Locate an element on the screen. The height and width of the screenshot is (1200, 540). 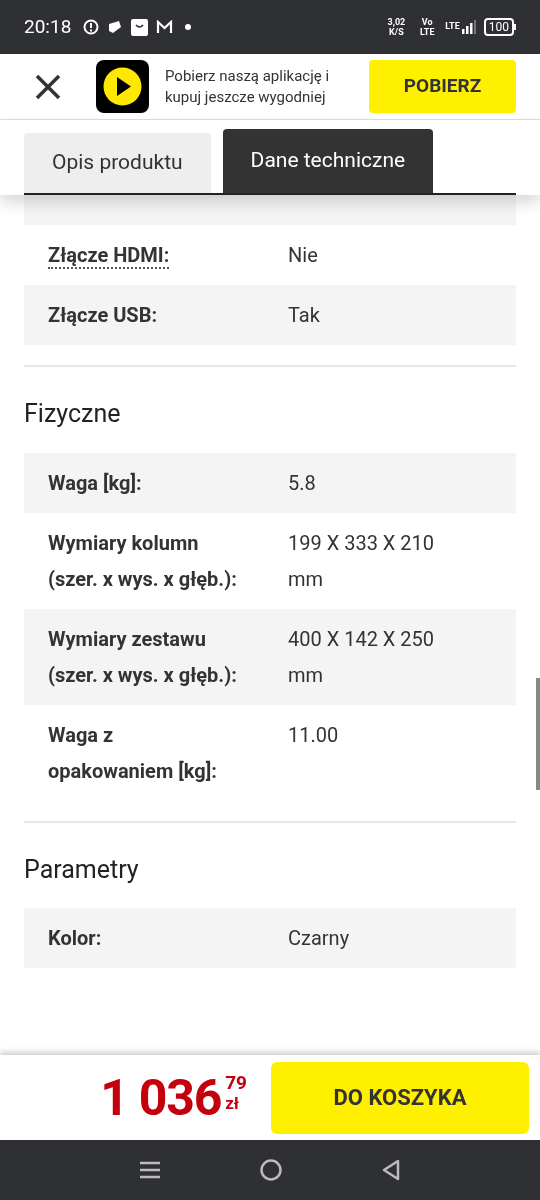
spec-label: Wymiary kolumn (szer. x wys. x głęb.): is located at coordinates (142, 560).